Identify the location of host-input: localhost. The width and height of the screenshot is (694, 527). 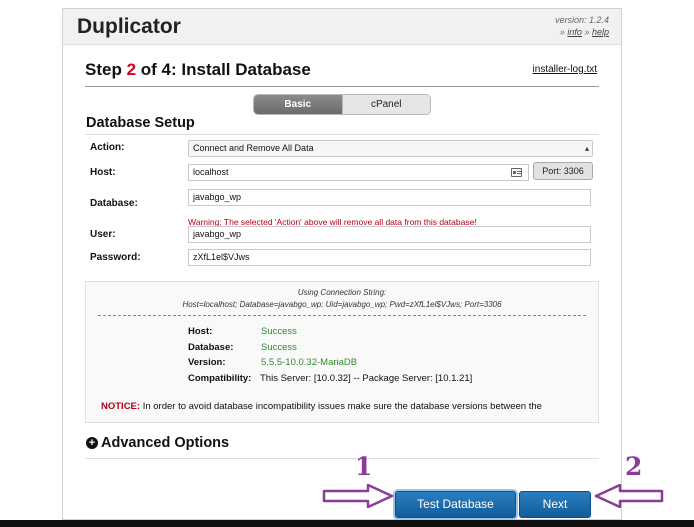
(358, 172).